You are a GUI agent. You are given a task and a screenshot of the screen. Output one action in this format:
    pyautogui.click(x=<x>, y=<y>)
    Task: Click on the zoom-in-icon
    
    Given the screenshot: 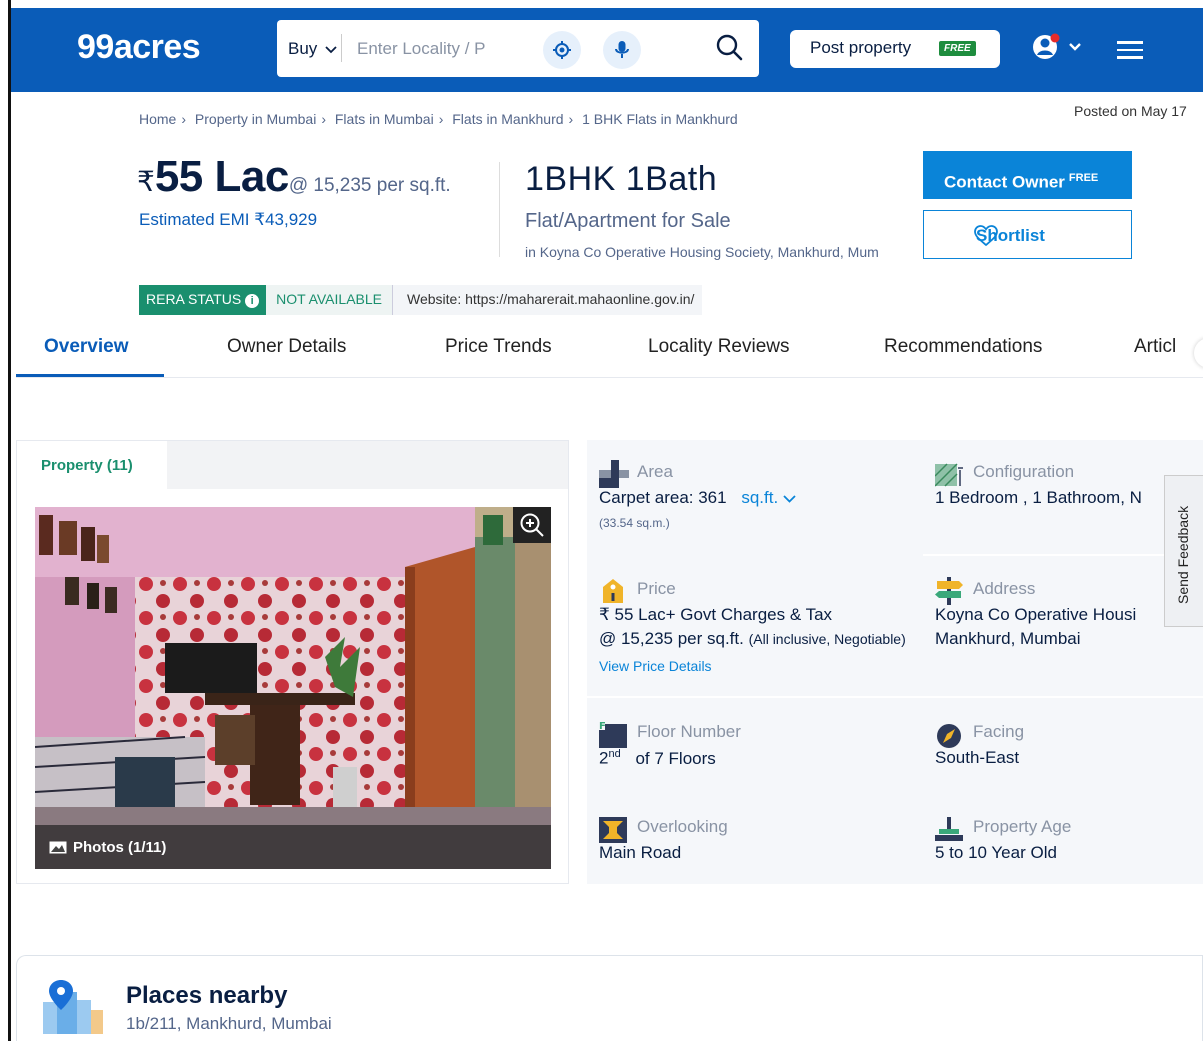 What is the action you would take?
    pyautogui.click(x=532, y=525)
    